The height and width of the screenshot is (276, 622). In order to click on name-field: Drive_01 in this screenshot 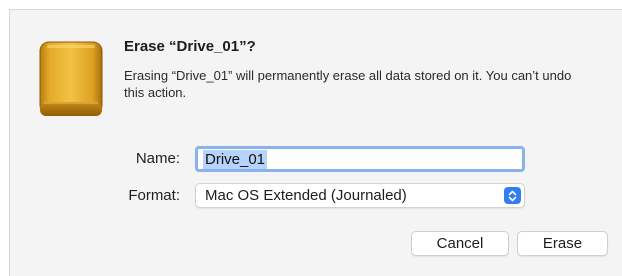, I will do `click(360, 159)`.